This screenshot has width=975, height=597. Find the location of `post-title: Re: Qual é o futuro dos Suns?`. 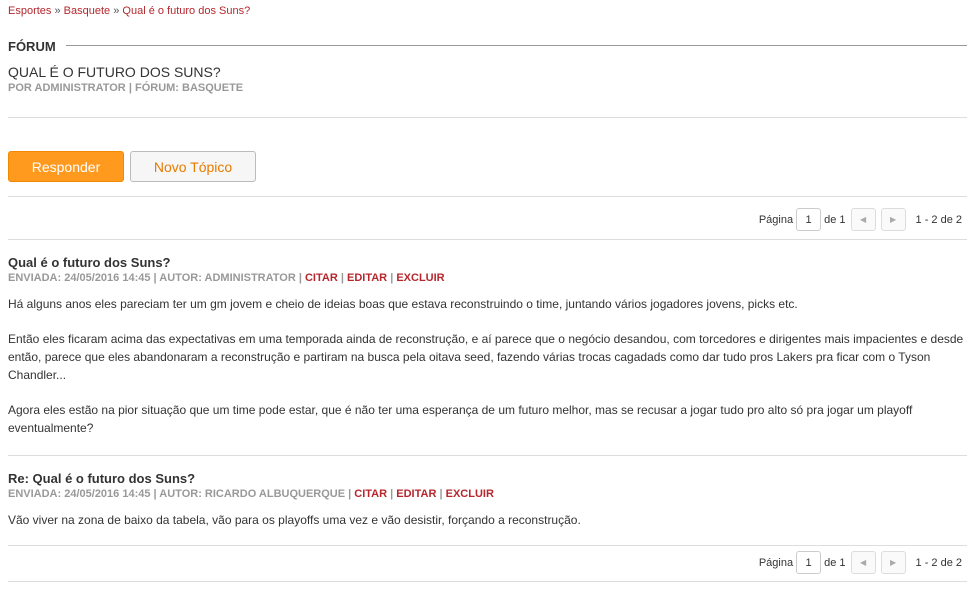

post-title: Re: Qual é o futuro dos Suns? is located at coordinates (102, 478).